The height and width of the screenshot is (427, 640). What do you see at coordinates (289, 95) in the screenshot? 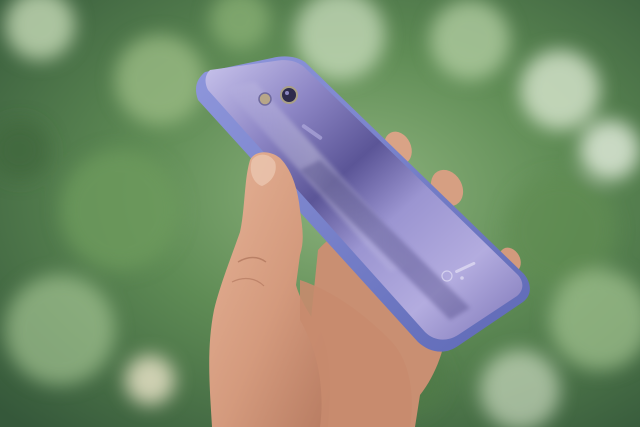
I see `camera-lens-icon` at bounding box center [289, 95].